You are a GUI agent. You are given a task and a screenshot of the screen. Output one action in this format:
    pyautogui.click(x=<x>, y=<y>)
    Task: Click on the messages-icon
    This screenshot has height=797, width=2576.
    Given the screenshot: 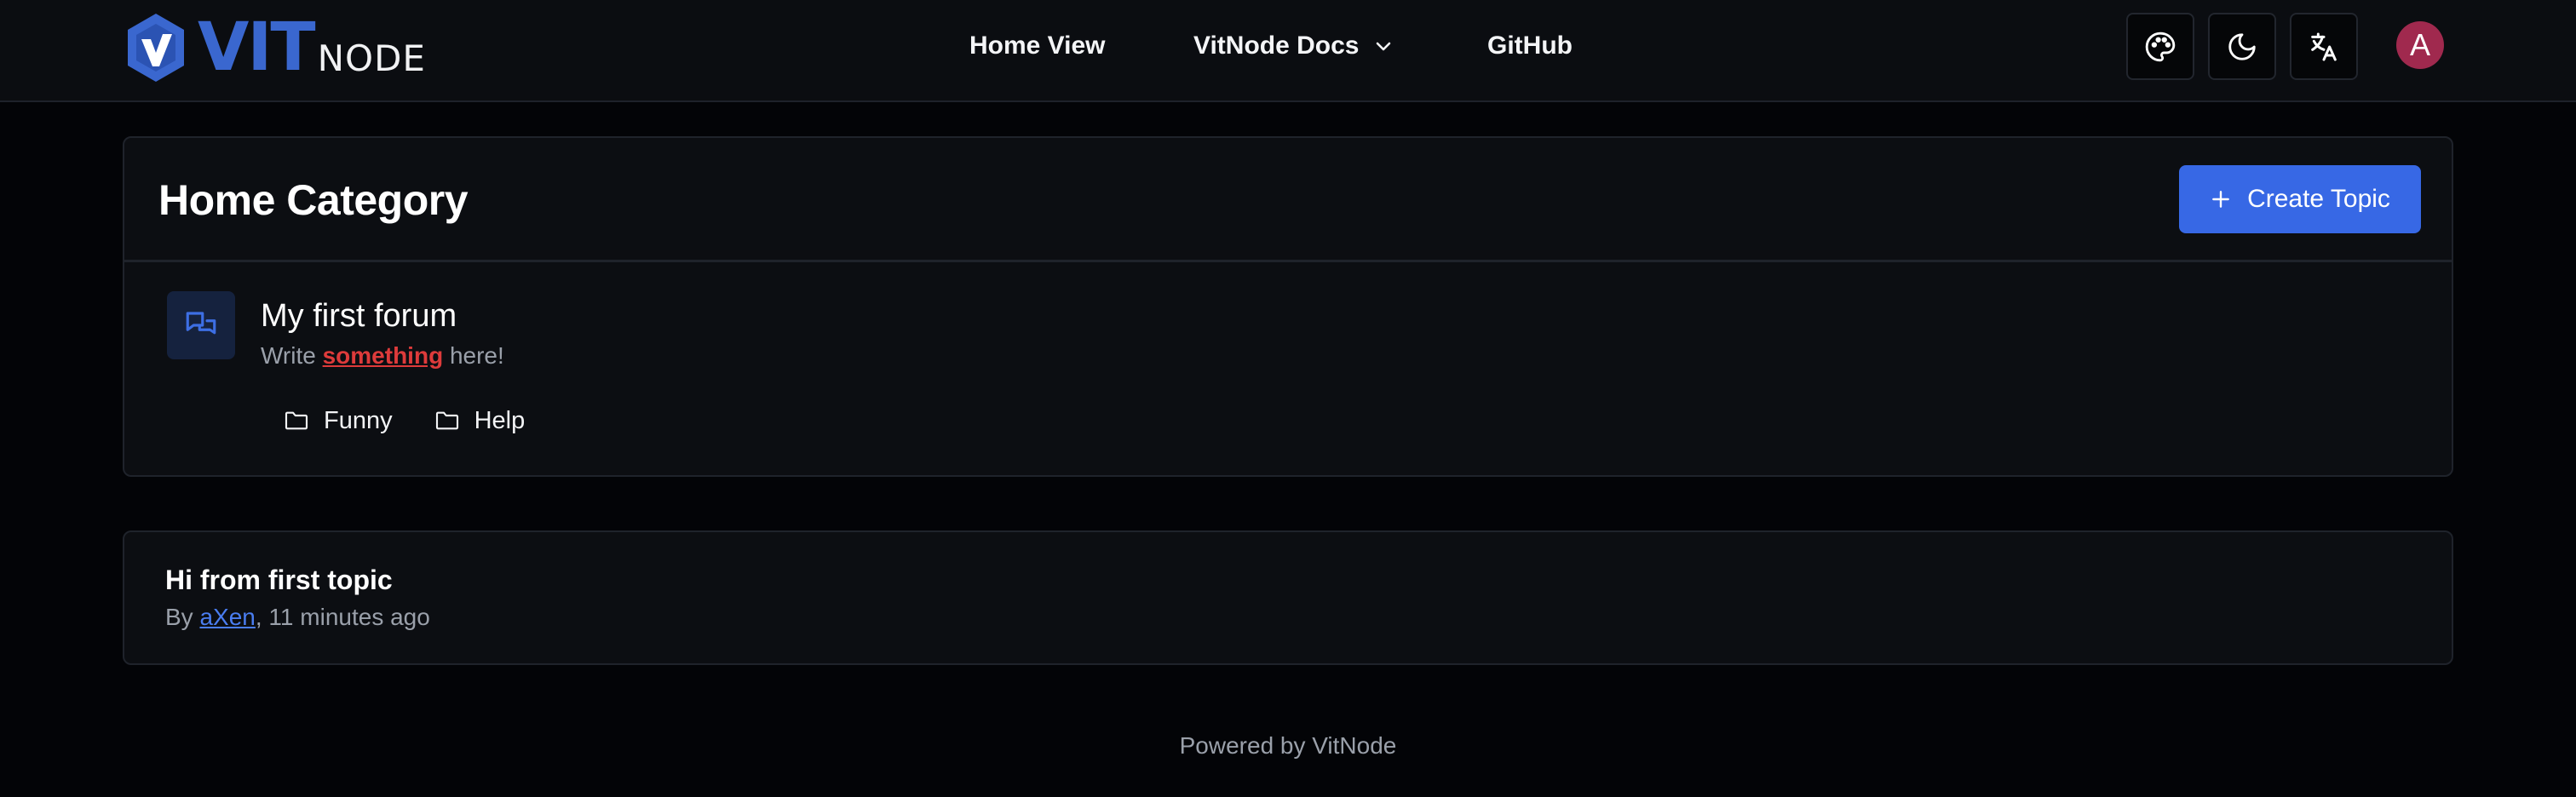 What is the action you would take?
    pyautogui.click(x=201, y=323)
    